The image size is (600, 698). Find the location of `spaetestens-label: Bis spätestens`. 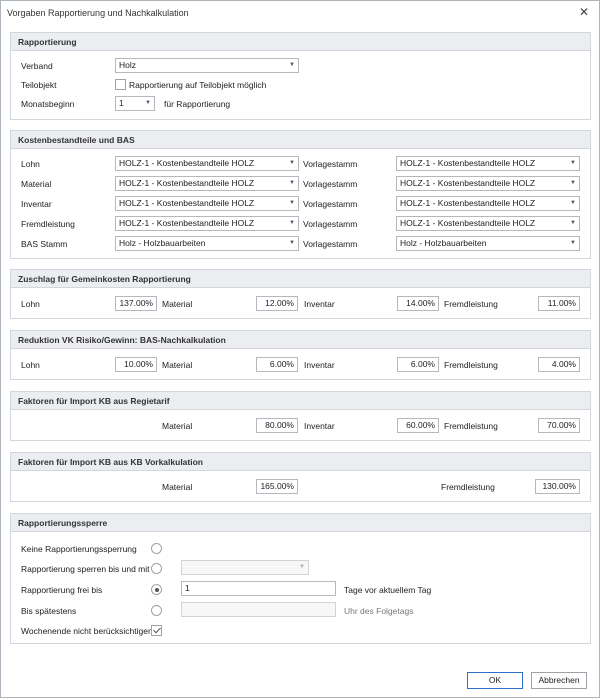

spaetestens-label: Bis spätestens is located at coordinates (49, 611).